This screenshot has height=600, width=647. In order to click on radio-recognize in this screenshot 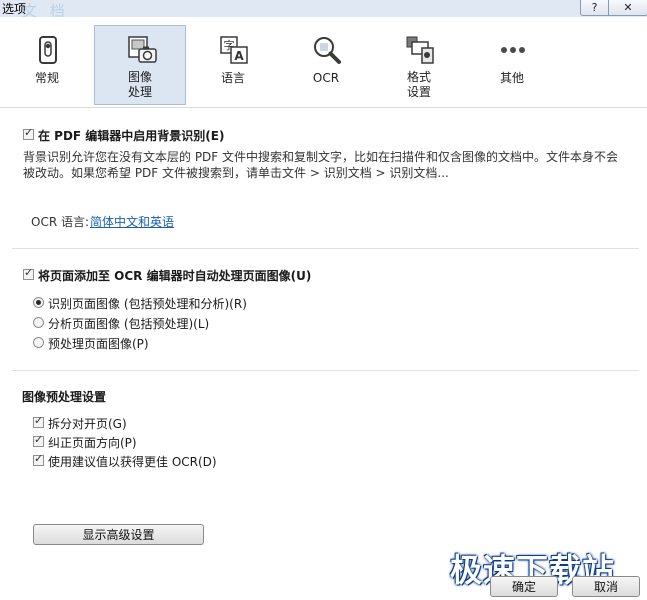, I will do `click(38, 302)`.